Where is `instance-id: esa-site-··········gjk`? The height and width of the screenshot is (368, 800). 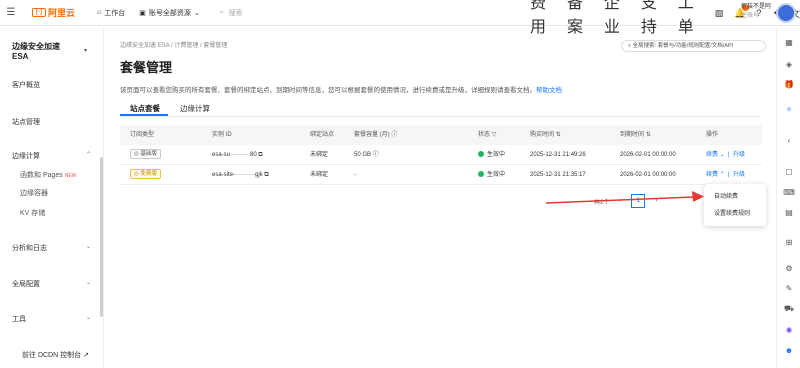 instance-id: esa-site-··········gjk is located at coordinates (237, 175).